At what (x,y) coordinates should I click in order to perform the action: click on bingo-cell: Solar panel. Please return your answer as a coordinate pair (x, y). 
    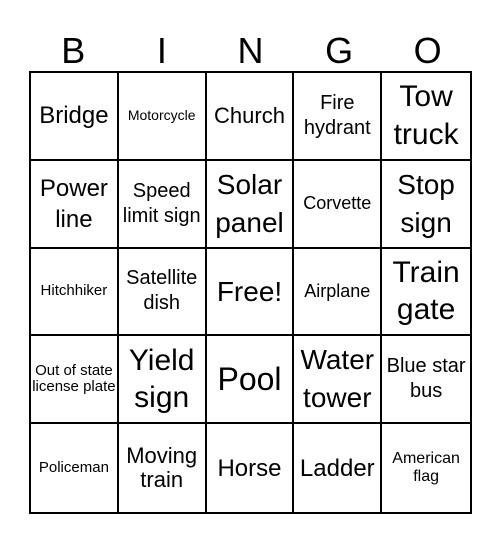
    Looking at the image, I should click on (250, 204).